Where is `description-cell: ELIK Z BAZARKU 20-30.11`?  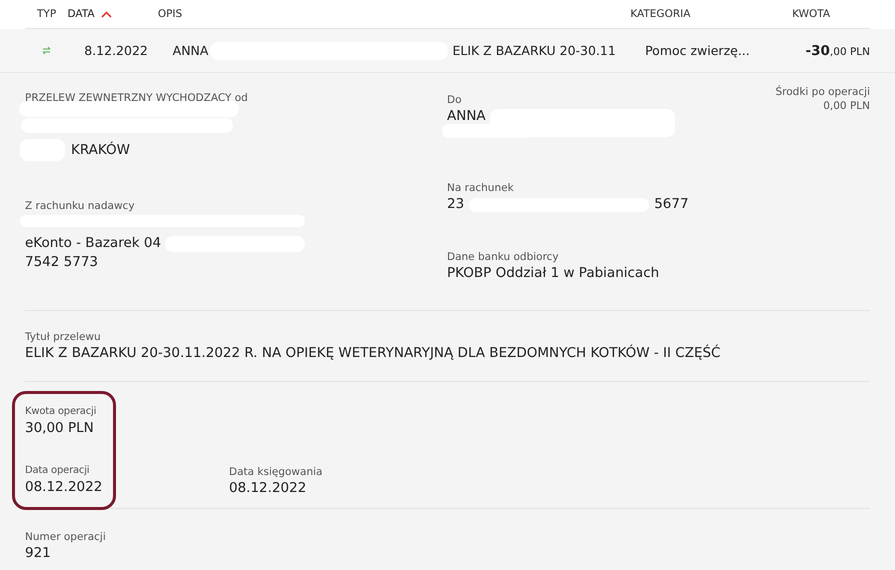
description-cell: ELIK Z BAZARKU 20-30.11 is located at coordinates (534, 50).